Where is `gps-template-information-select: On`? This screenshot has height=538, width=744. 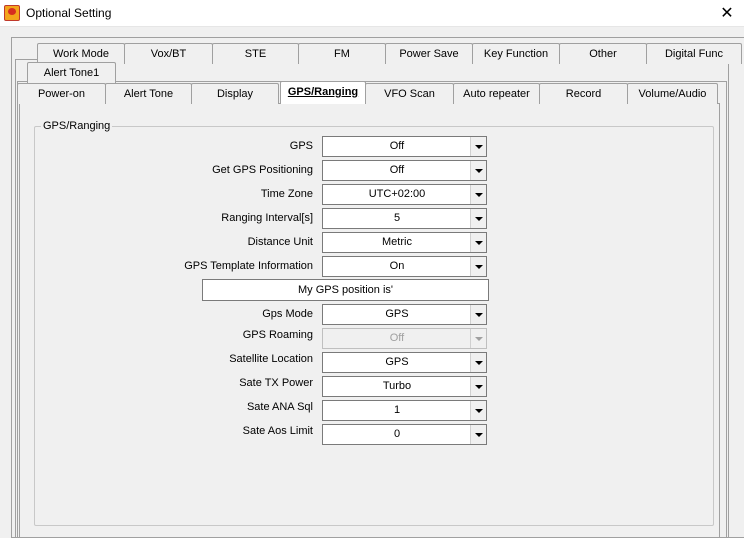 gps-template-information-select: On is located at coordinates (404, 266).